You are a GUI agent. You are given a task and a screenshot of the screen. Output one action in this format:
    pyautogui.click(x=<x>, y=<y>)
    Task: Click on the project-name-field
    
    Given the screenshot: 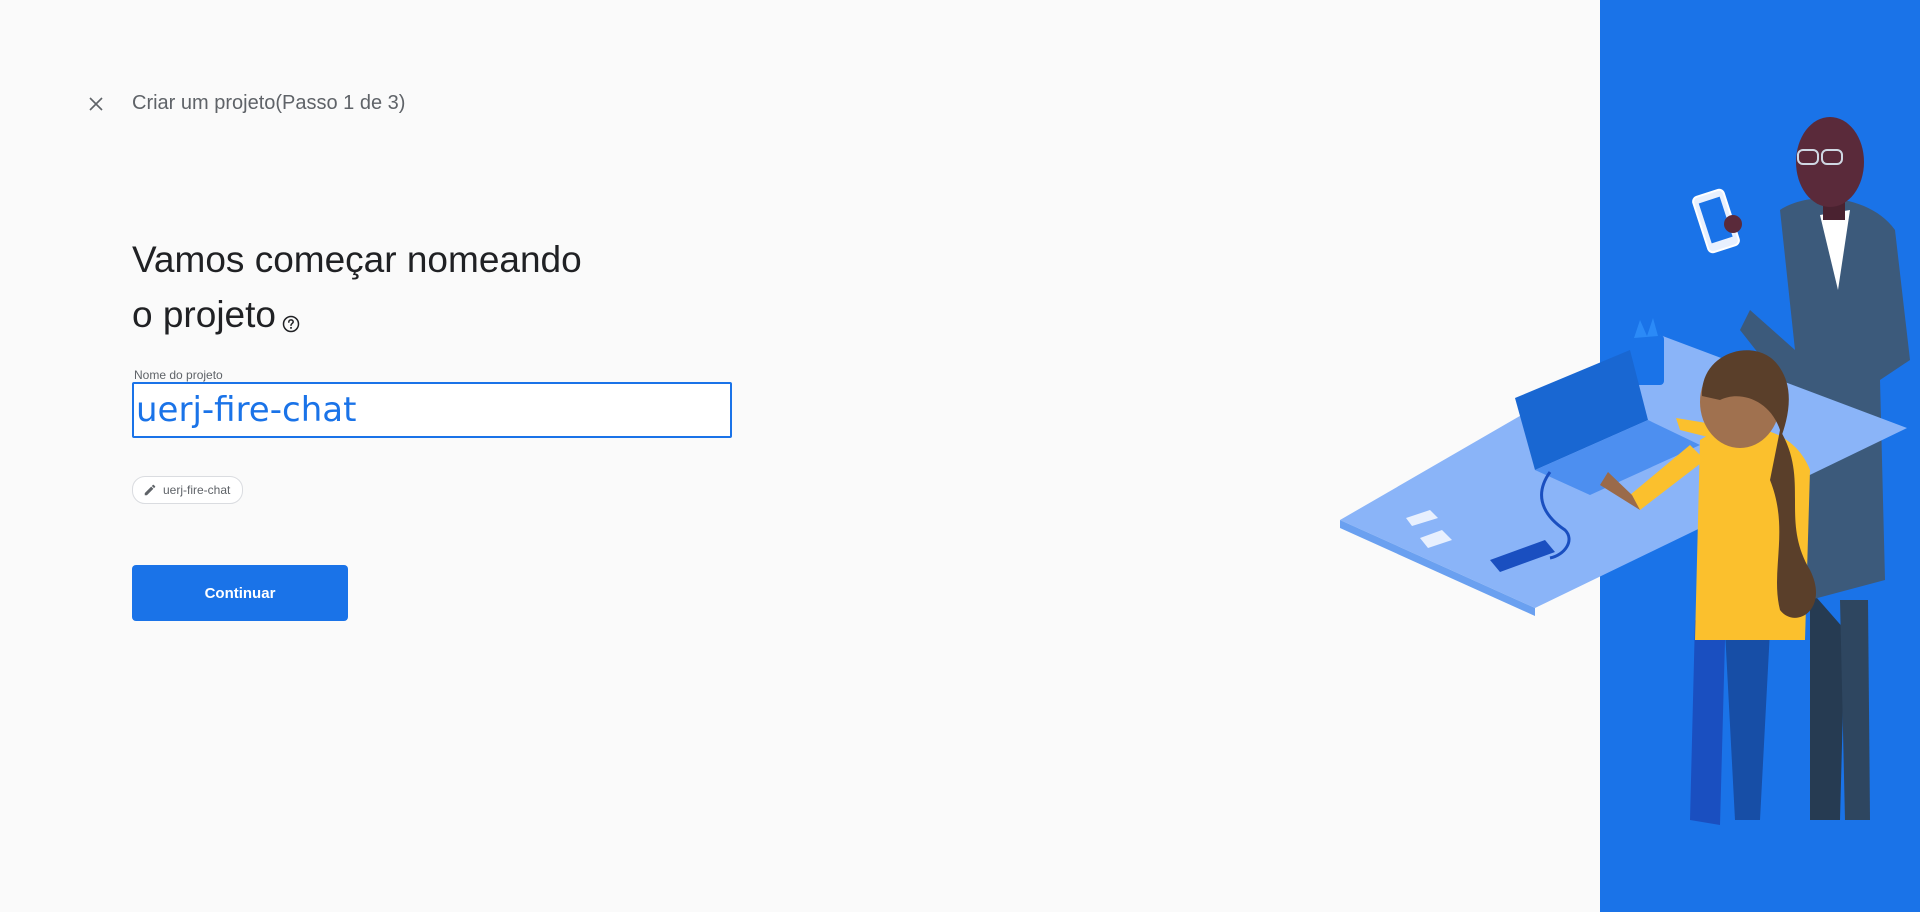 What is the action you would take?
    pyautogui.click(x=432, y=410)
    